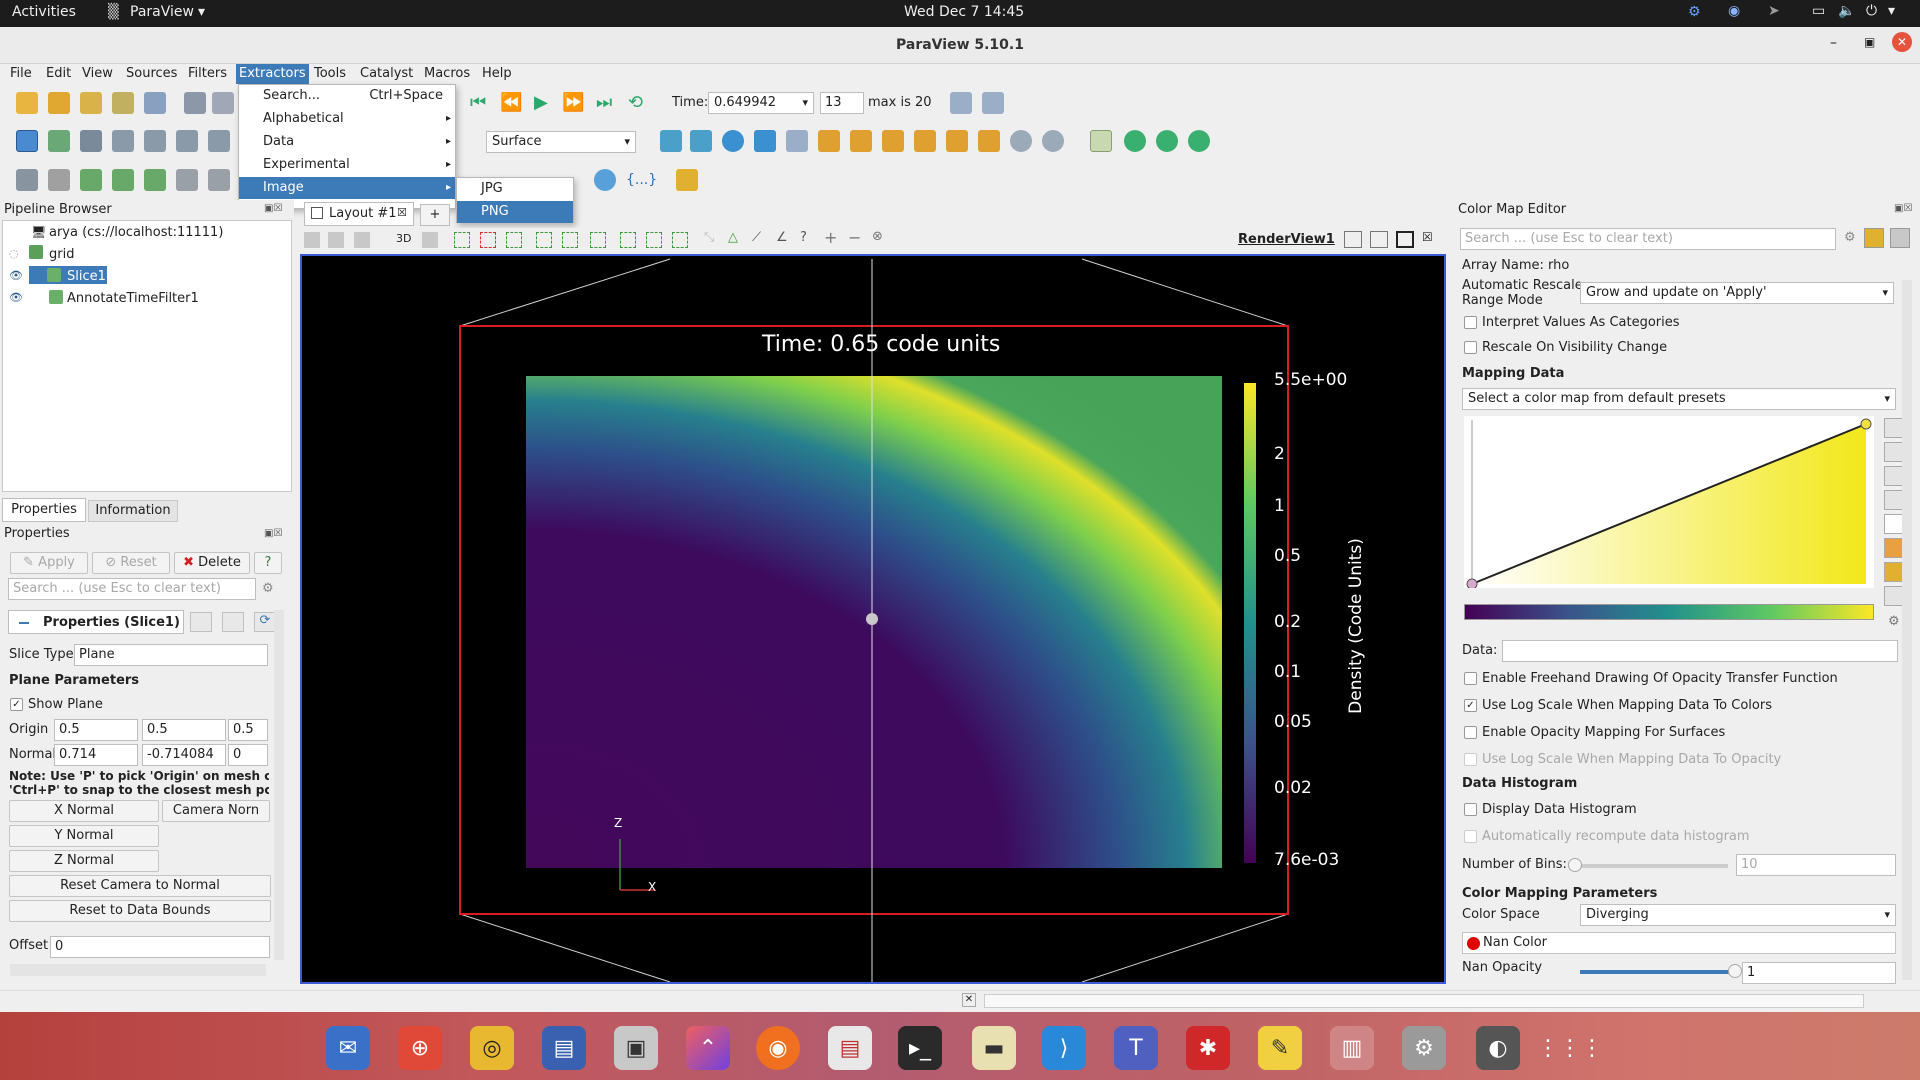 This screenshot has width=1920, height=1080. Describe the element at coordinates (184, 755) in the screenshot. I see `normal-y-input: -0.714084` at that location.